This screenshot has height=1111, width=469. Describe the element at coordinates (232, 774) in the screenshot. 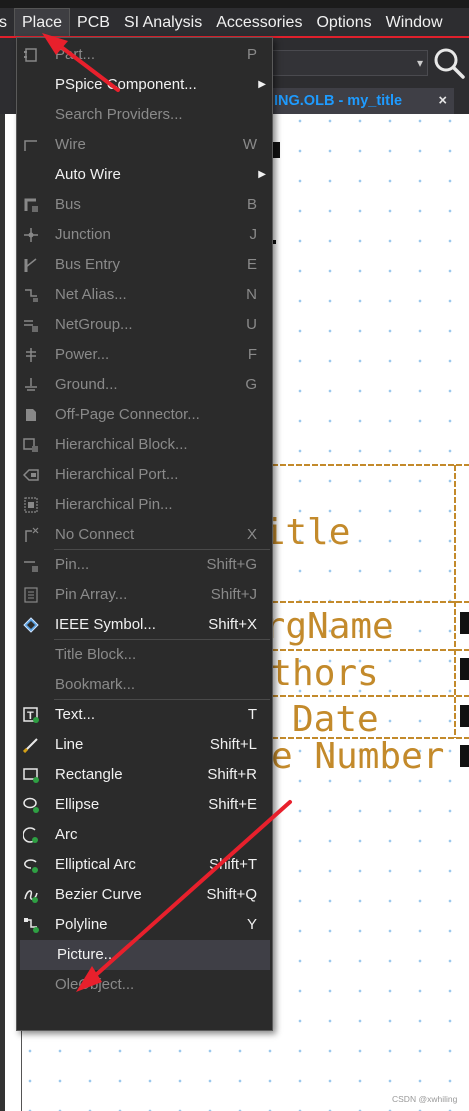

I see `menu-item-shortcut: Shift+R` at that location.